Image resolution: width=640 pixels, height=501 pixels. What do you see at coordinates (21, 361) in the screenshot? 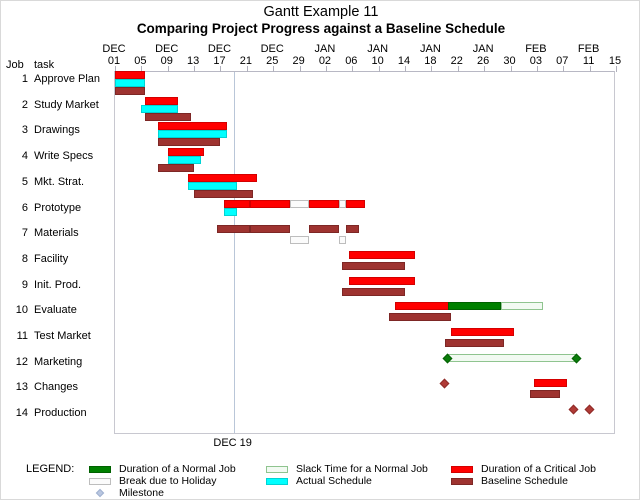
I see `row-job-number: 12` at bounding box center [21, 361].